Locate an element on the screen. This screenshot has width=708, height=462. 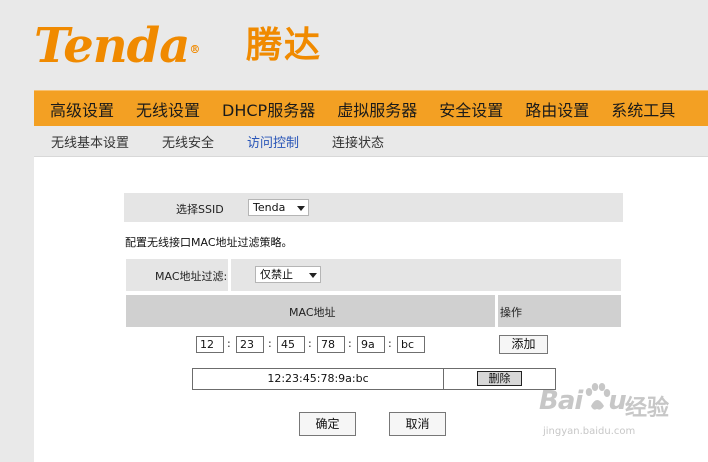
nav-item-dhcp: DHCP服务器 is located at coordinates (268, 109).